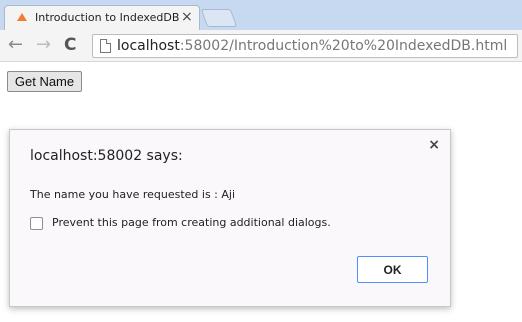 This screenshot has height=322, width=522. Describe the element at coordinates (434, 145) in the screenshot. I see `dialog-close-icon: ×` at that location.